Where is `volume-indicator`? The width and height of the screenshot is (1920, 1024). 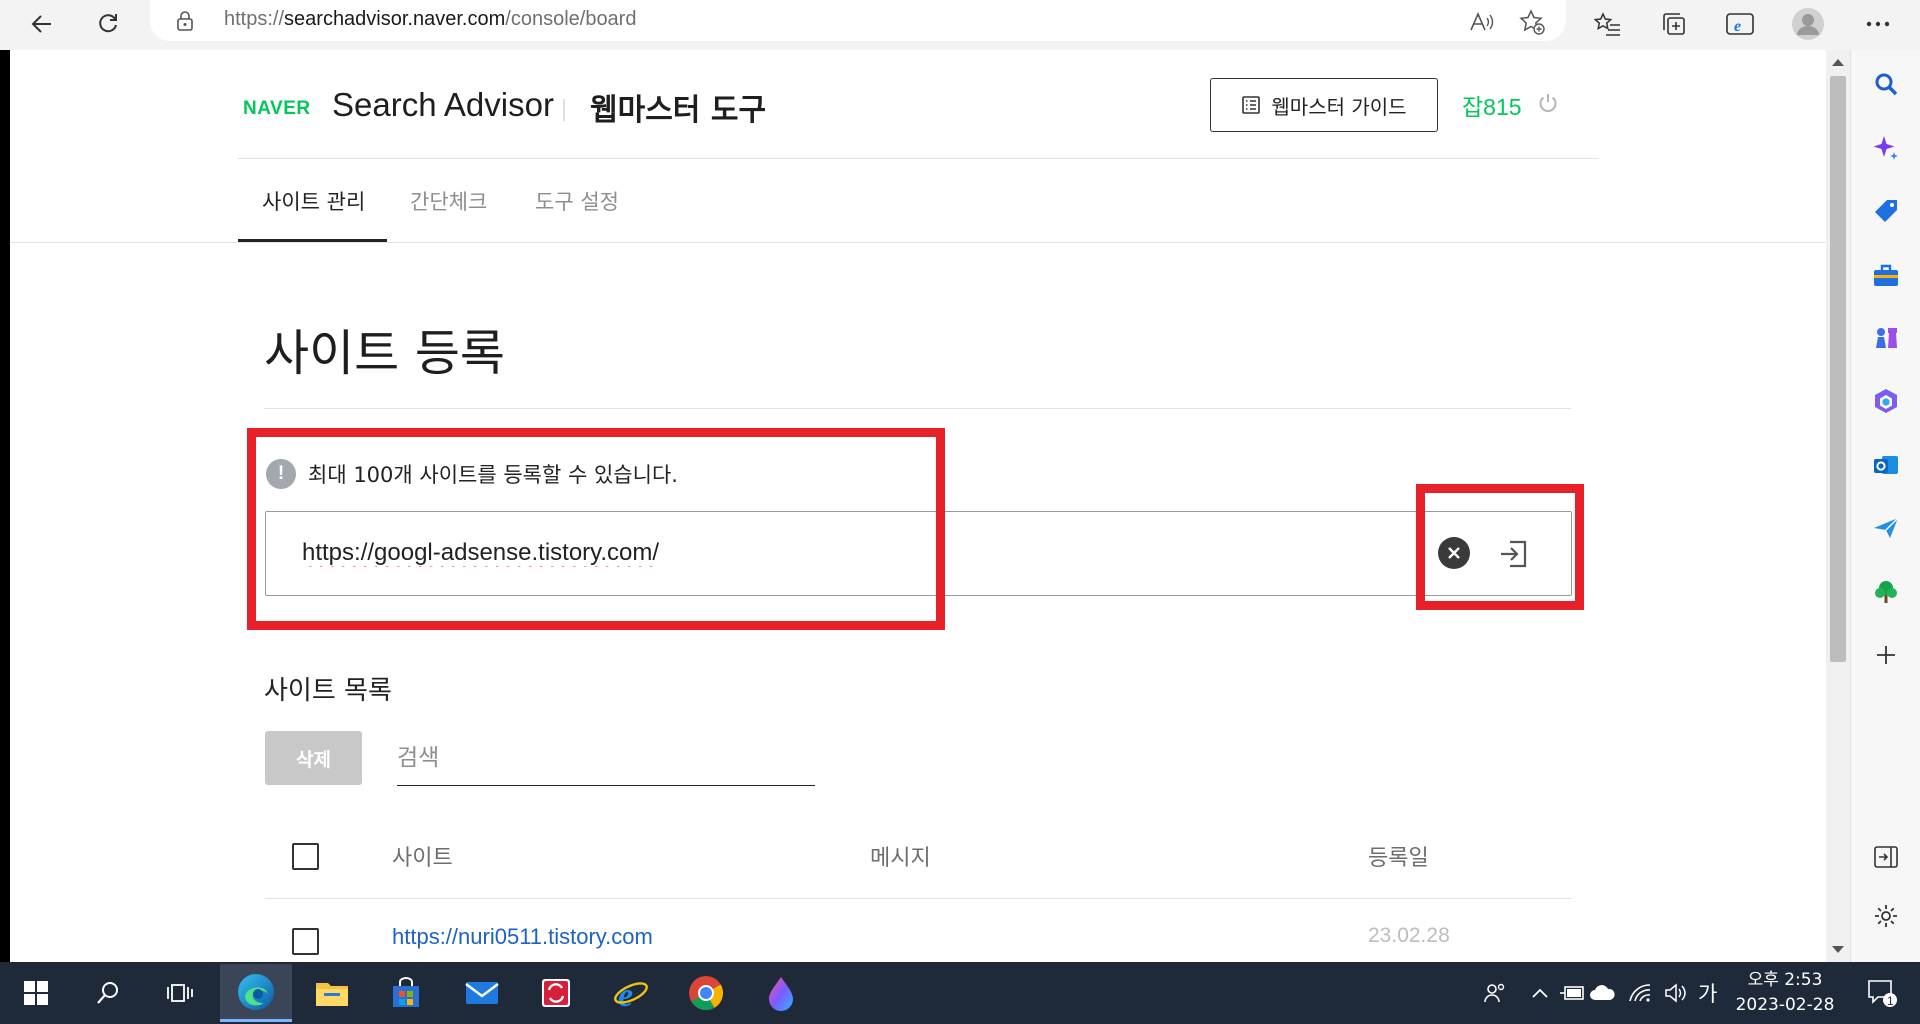 volume-indicator is located at coordinates (1676, 993).